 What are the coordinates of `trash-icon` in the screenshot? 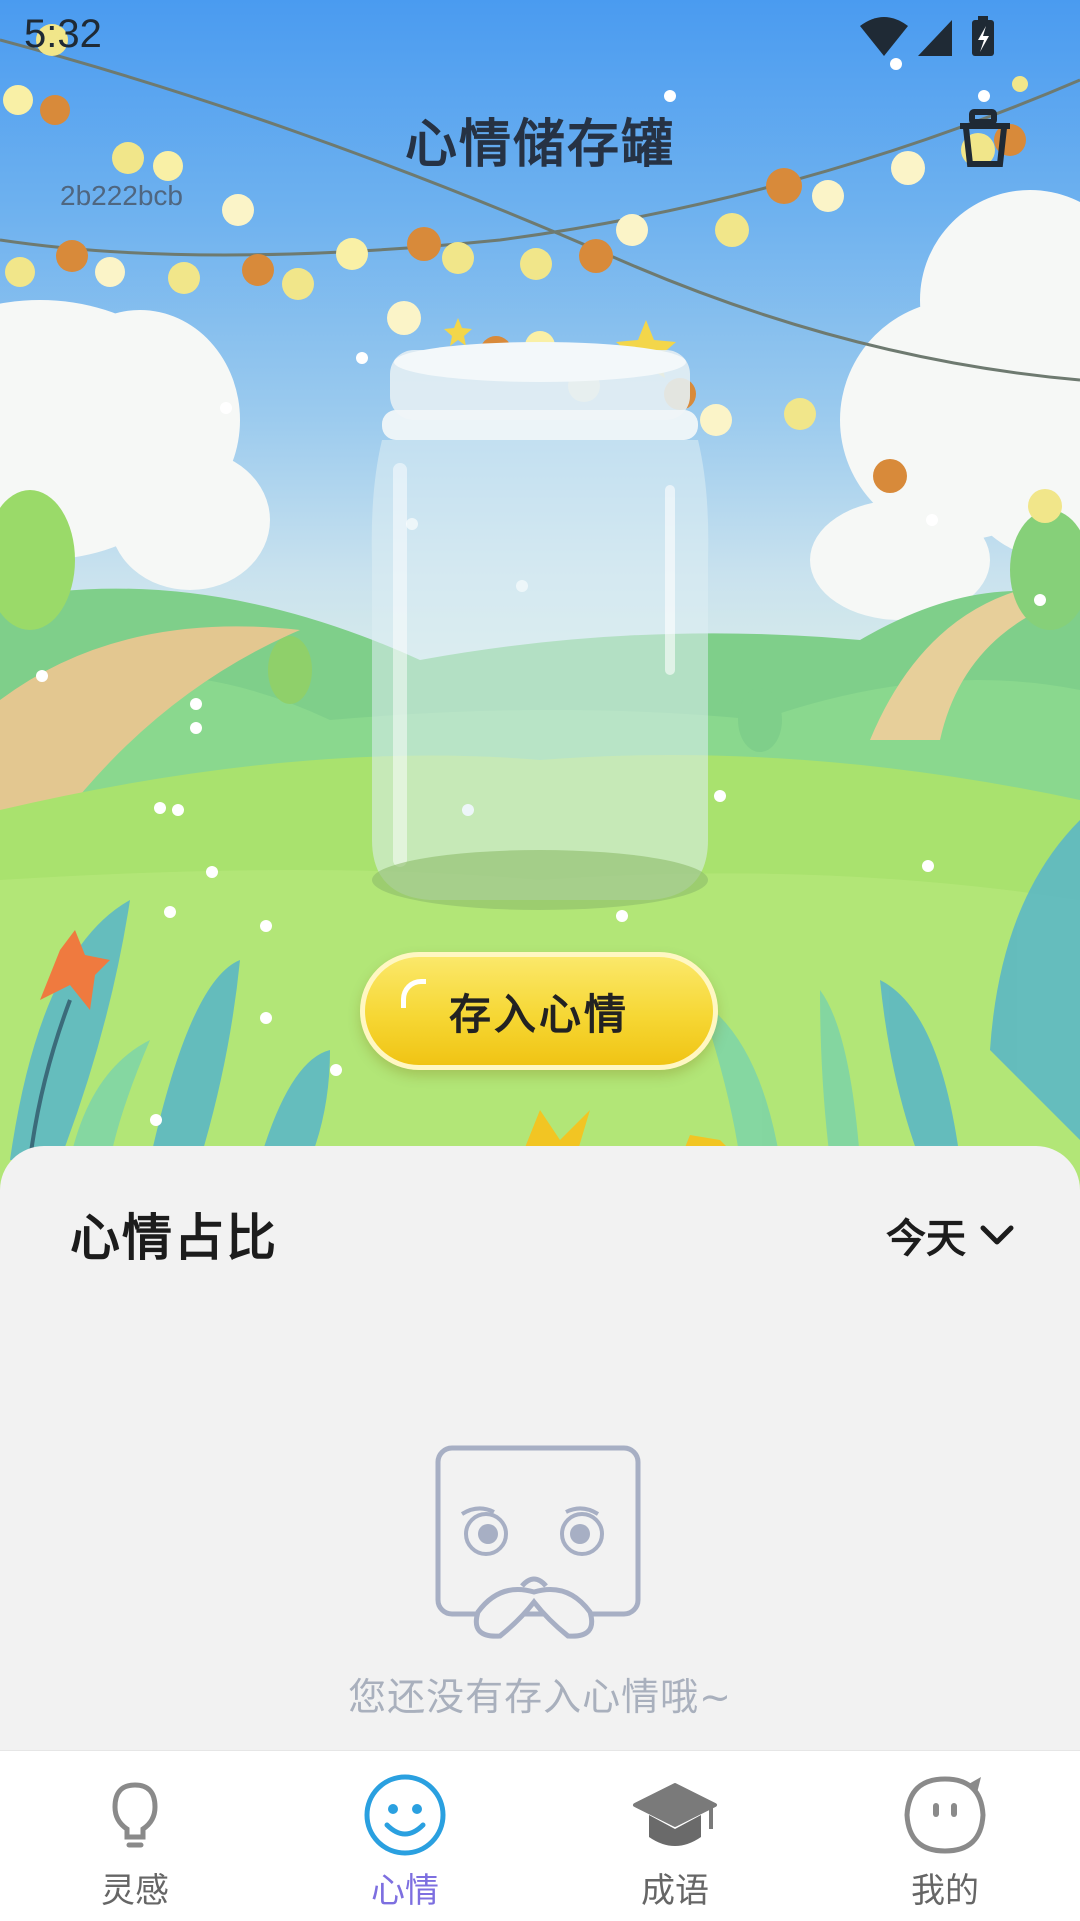 It's located at (989, 139).